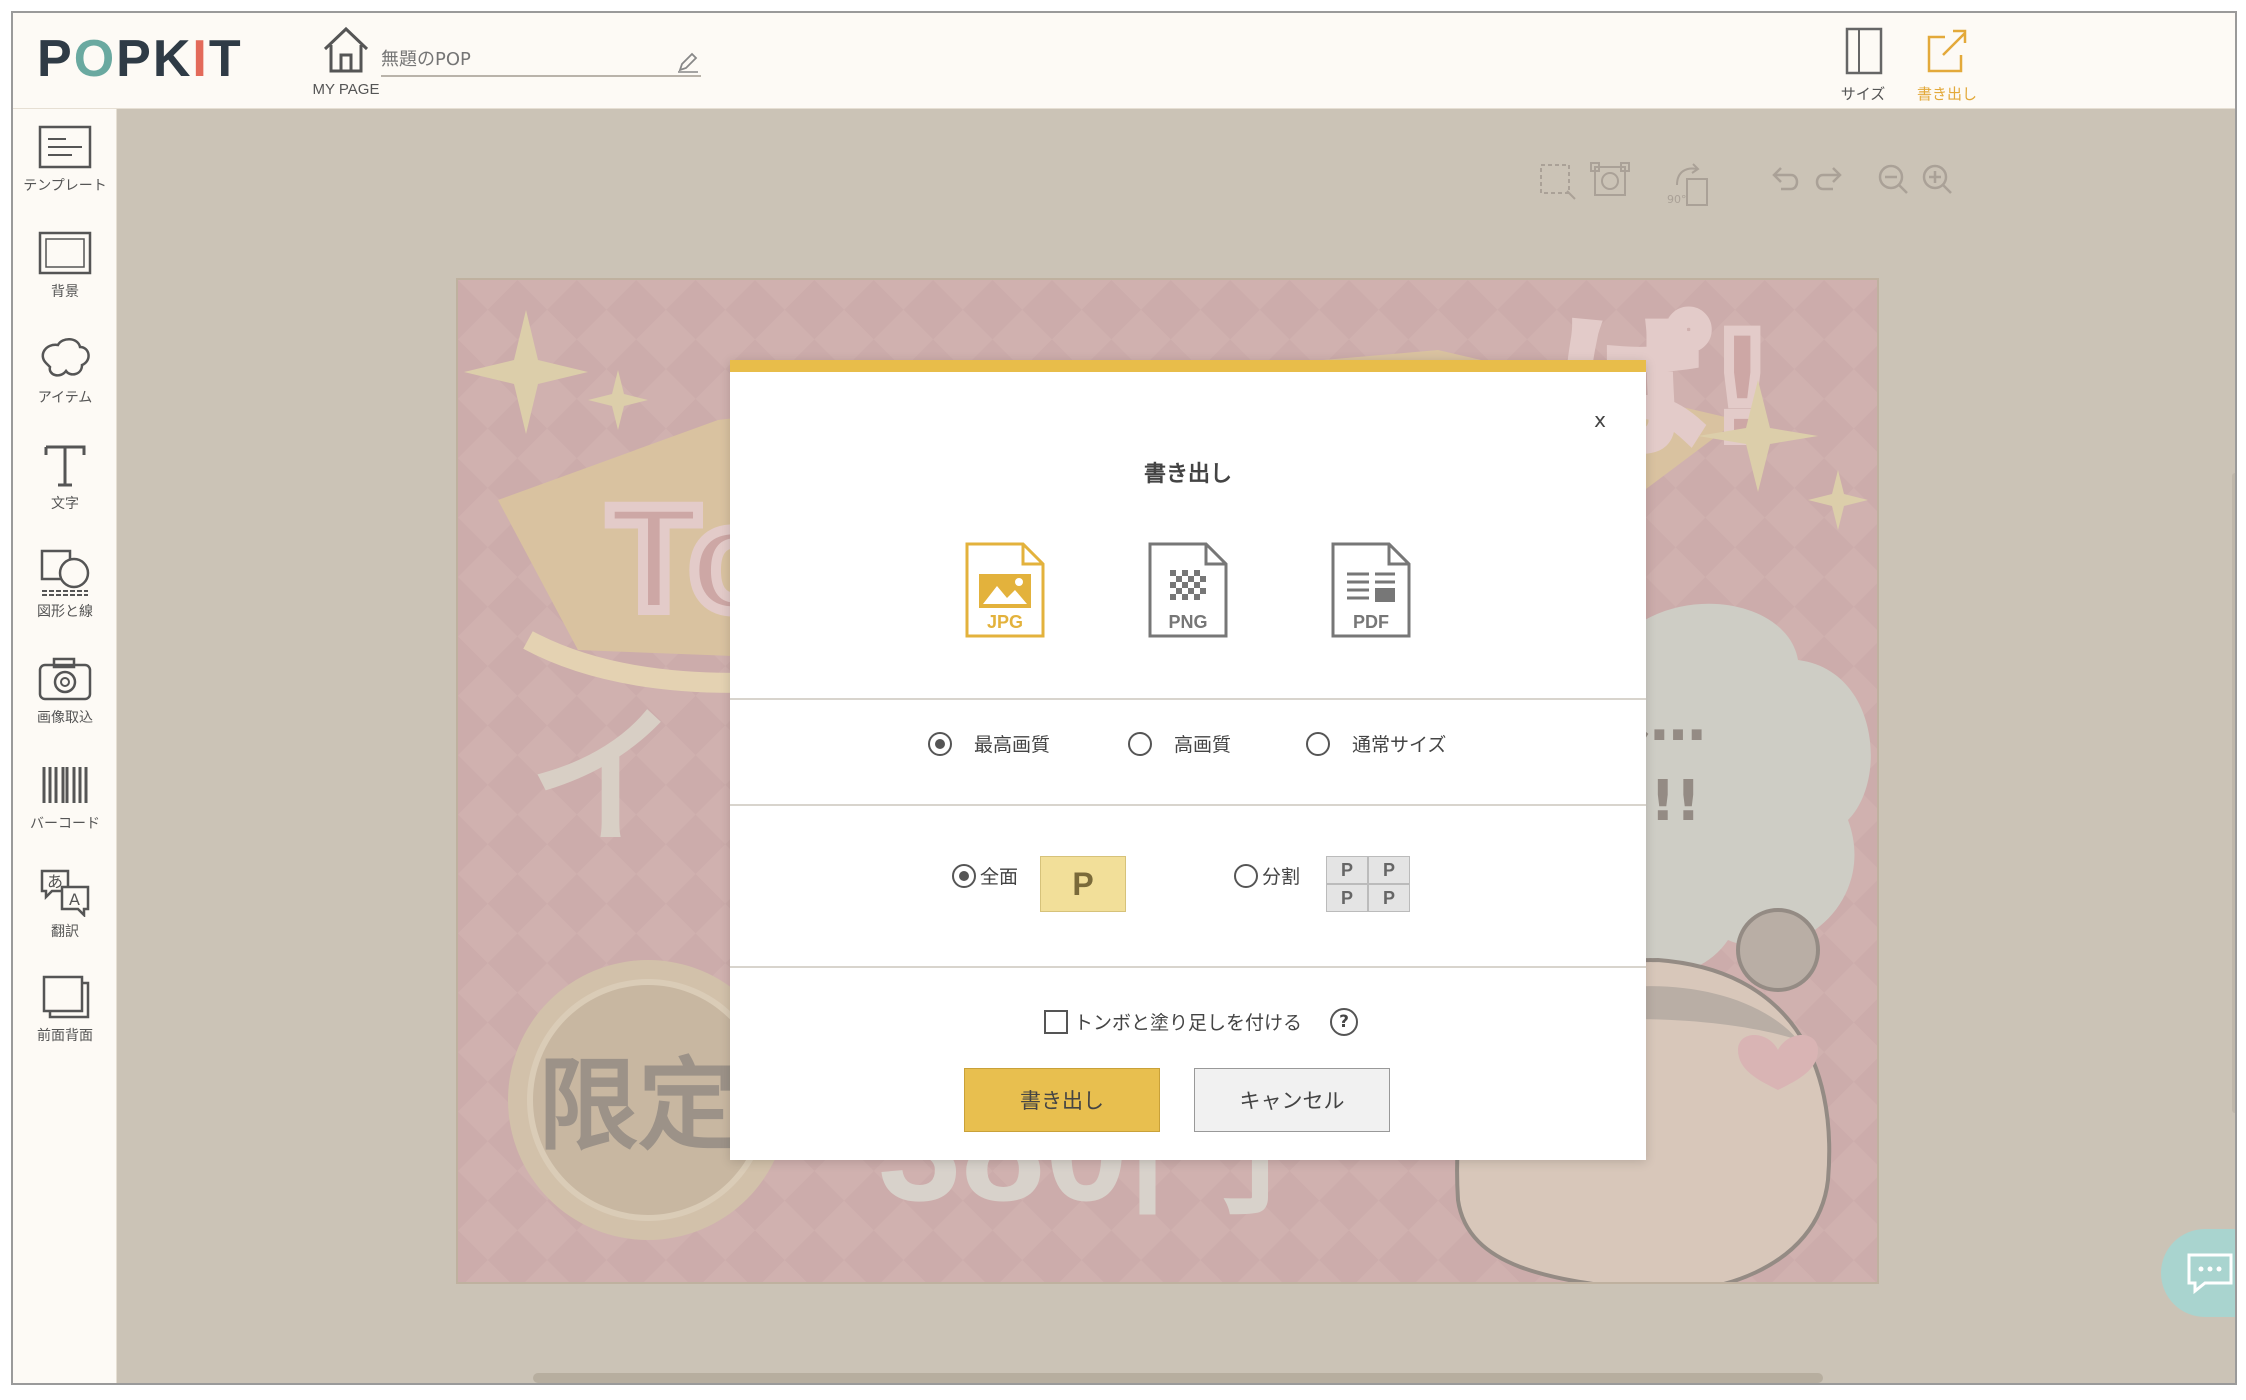 This screenshot has width=2246, height=1400. Describe the element at coordinates (55, 59) in the screenshot. I see `logo-letter-1: P` at that location.